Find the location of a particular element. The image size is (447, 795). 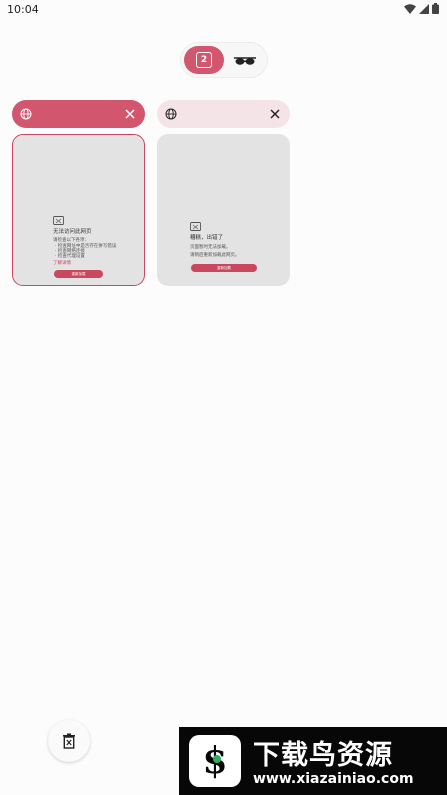

watermark-logo-dot is located at coordinates (217, 759).